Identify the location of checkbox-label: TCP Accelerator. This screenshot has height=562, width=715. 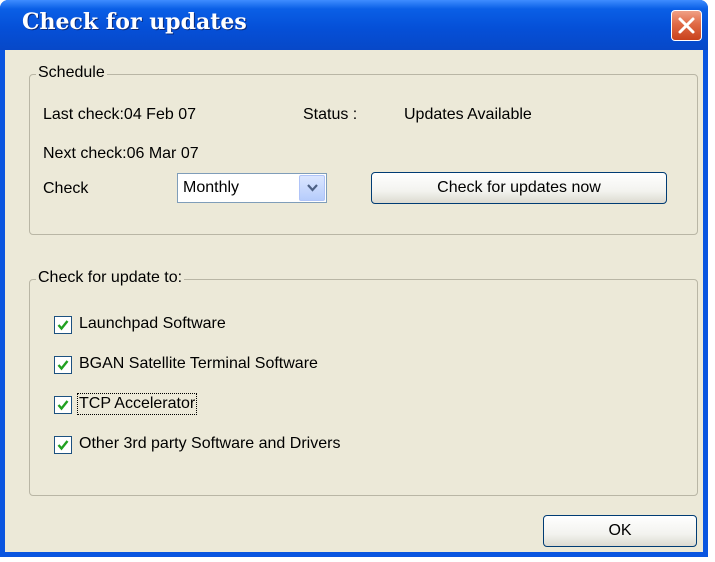
(137, 404).